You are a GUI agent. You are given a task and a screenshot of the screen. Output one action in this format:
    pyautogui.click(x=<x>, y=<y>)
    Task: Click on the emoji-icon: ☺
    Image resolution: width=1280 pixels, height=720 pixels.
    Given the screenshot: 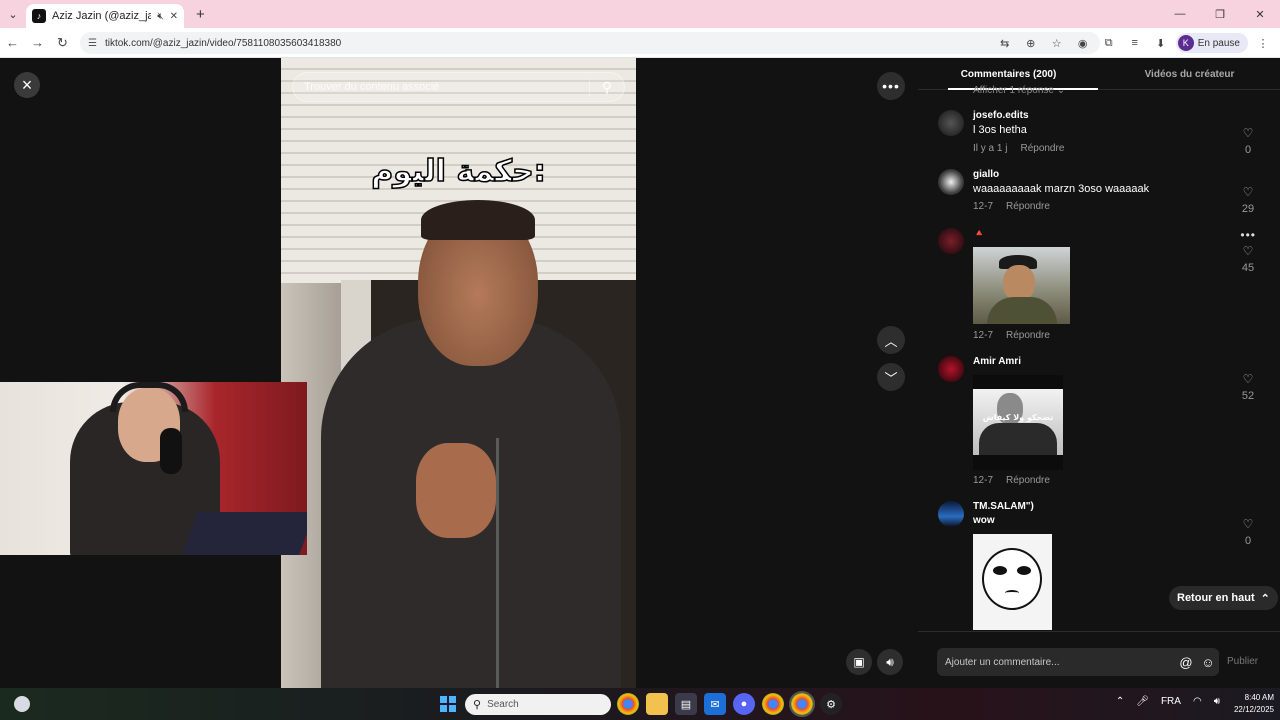 What is the action you would take?
    pyautogui.click(x=1208, y=662)
    